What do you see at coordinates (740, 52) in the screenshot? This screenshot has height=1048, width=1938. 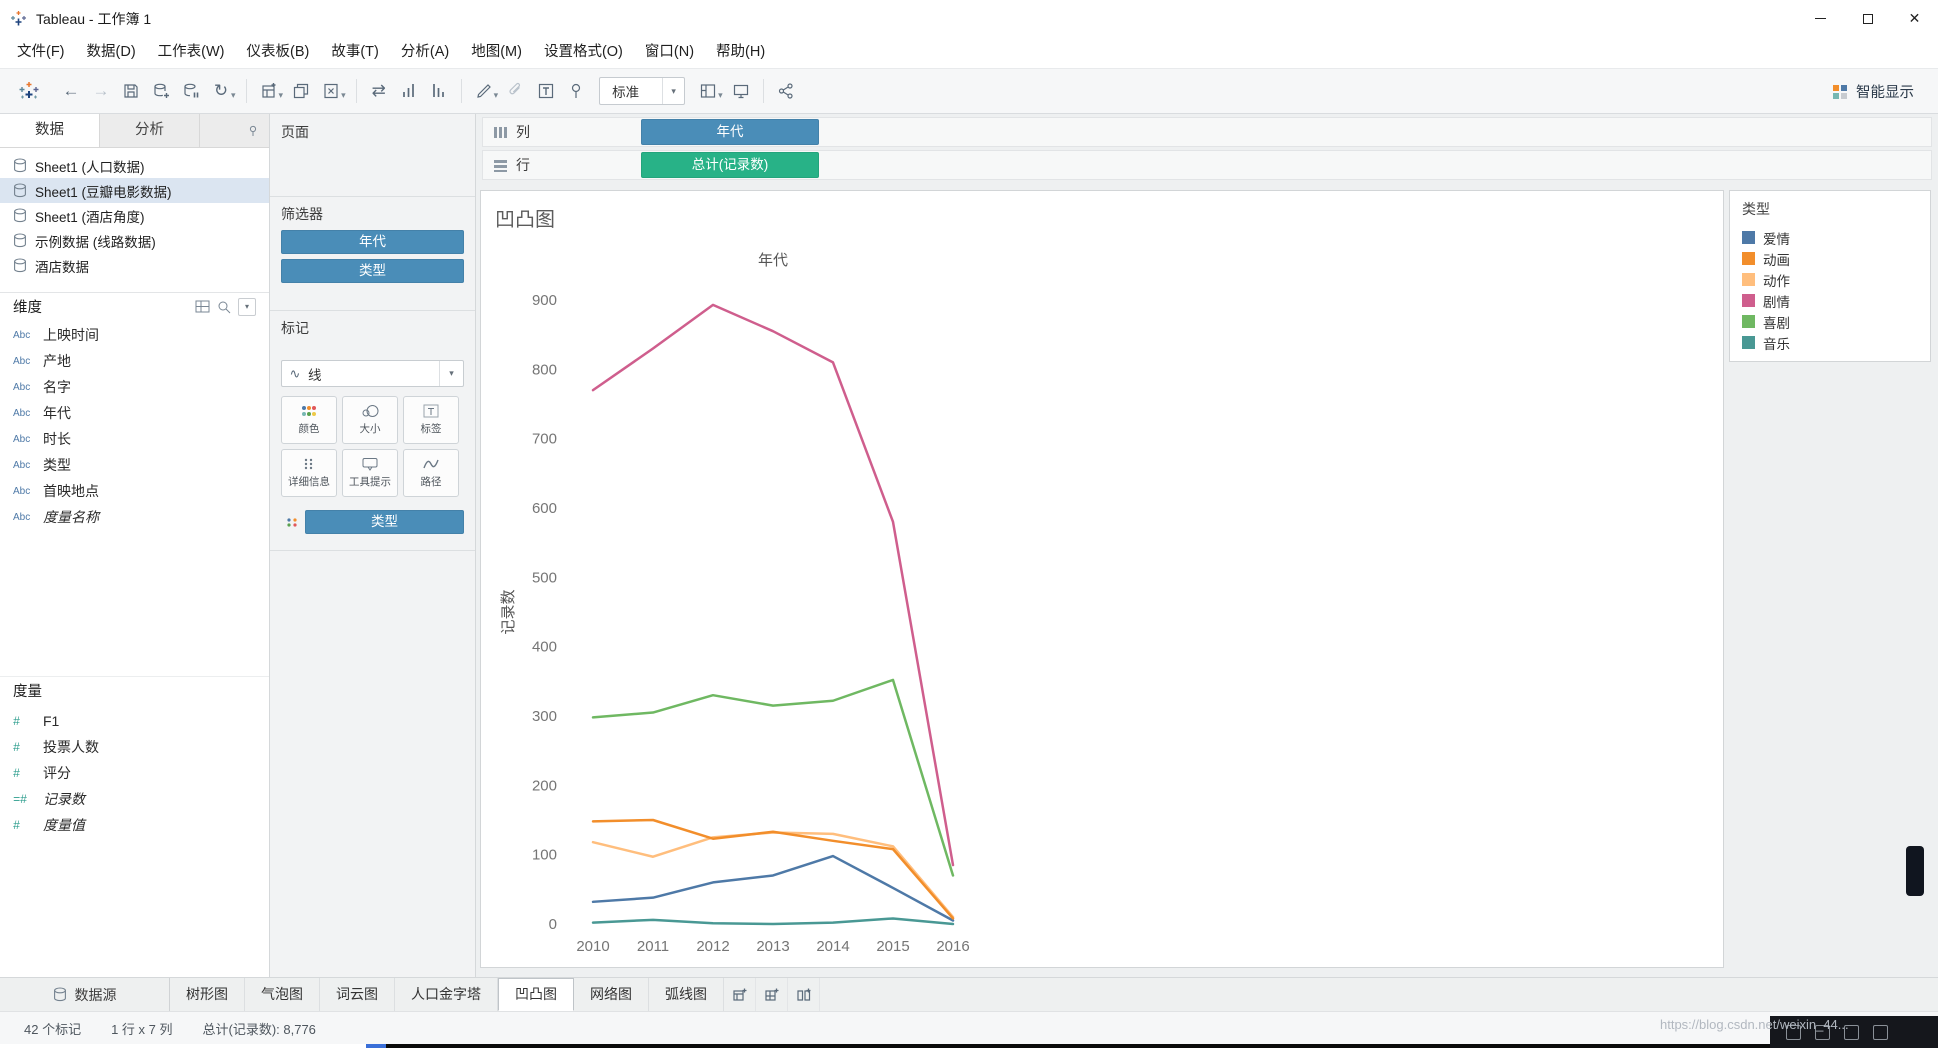 I see `menu-item: 帮助(H)` at bounding box center [740, 52].